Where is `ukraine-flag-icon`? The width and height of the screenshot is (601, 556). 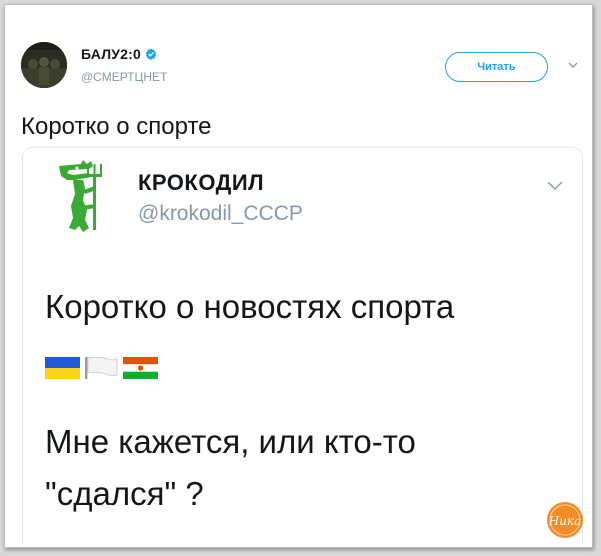
ukraine-flag-icon is located at coordinates (62, 368).